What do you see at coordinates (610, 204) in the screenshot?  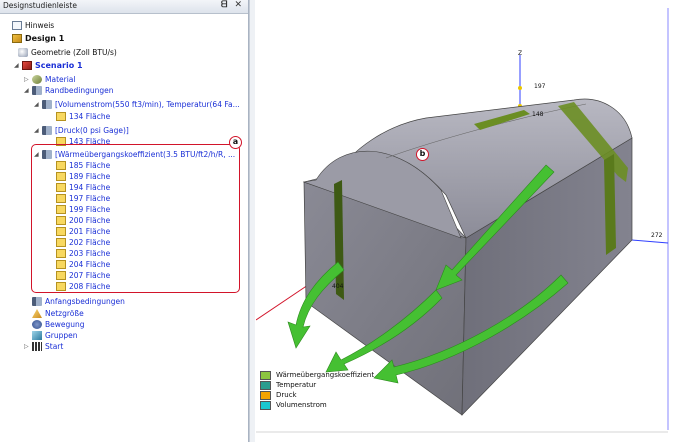 I see `heat-band-side-right` at bounding box center [610, 204].